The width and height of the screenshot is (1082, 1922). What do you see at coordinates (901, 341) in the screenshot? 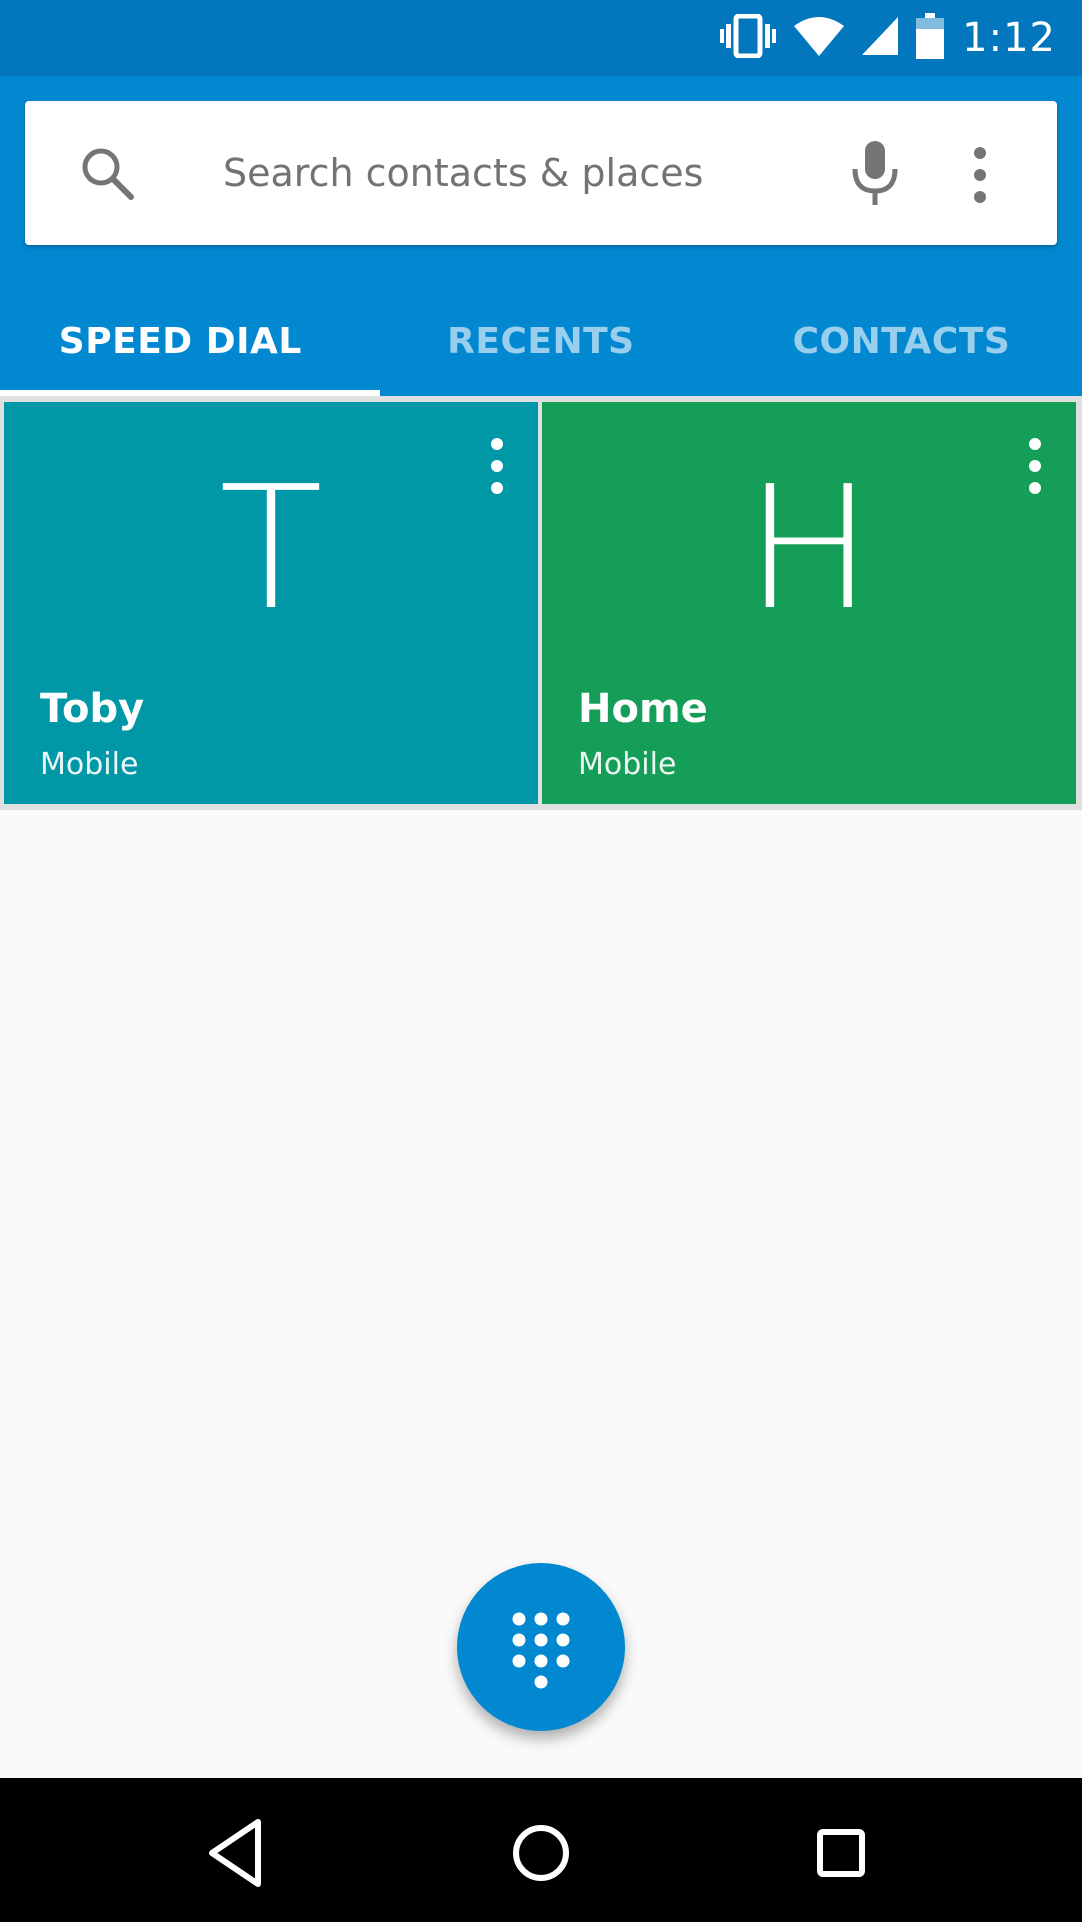
I see `tab-contacts: CONTACTS` at bounding box center [901, 341].